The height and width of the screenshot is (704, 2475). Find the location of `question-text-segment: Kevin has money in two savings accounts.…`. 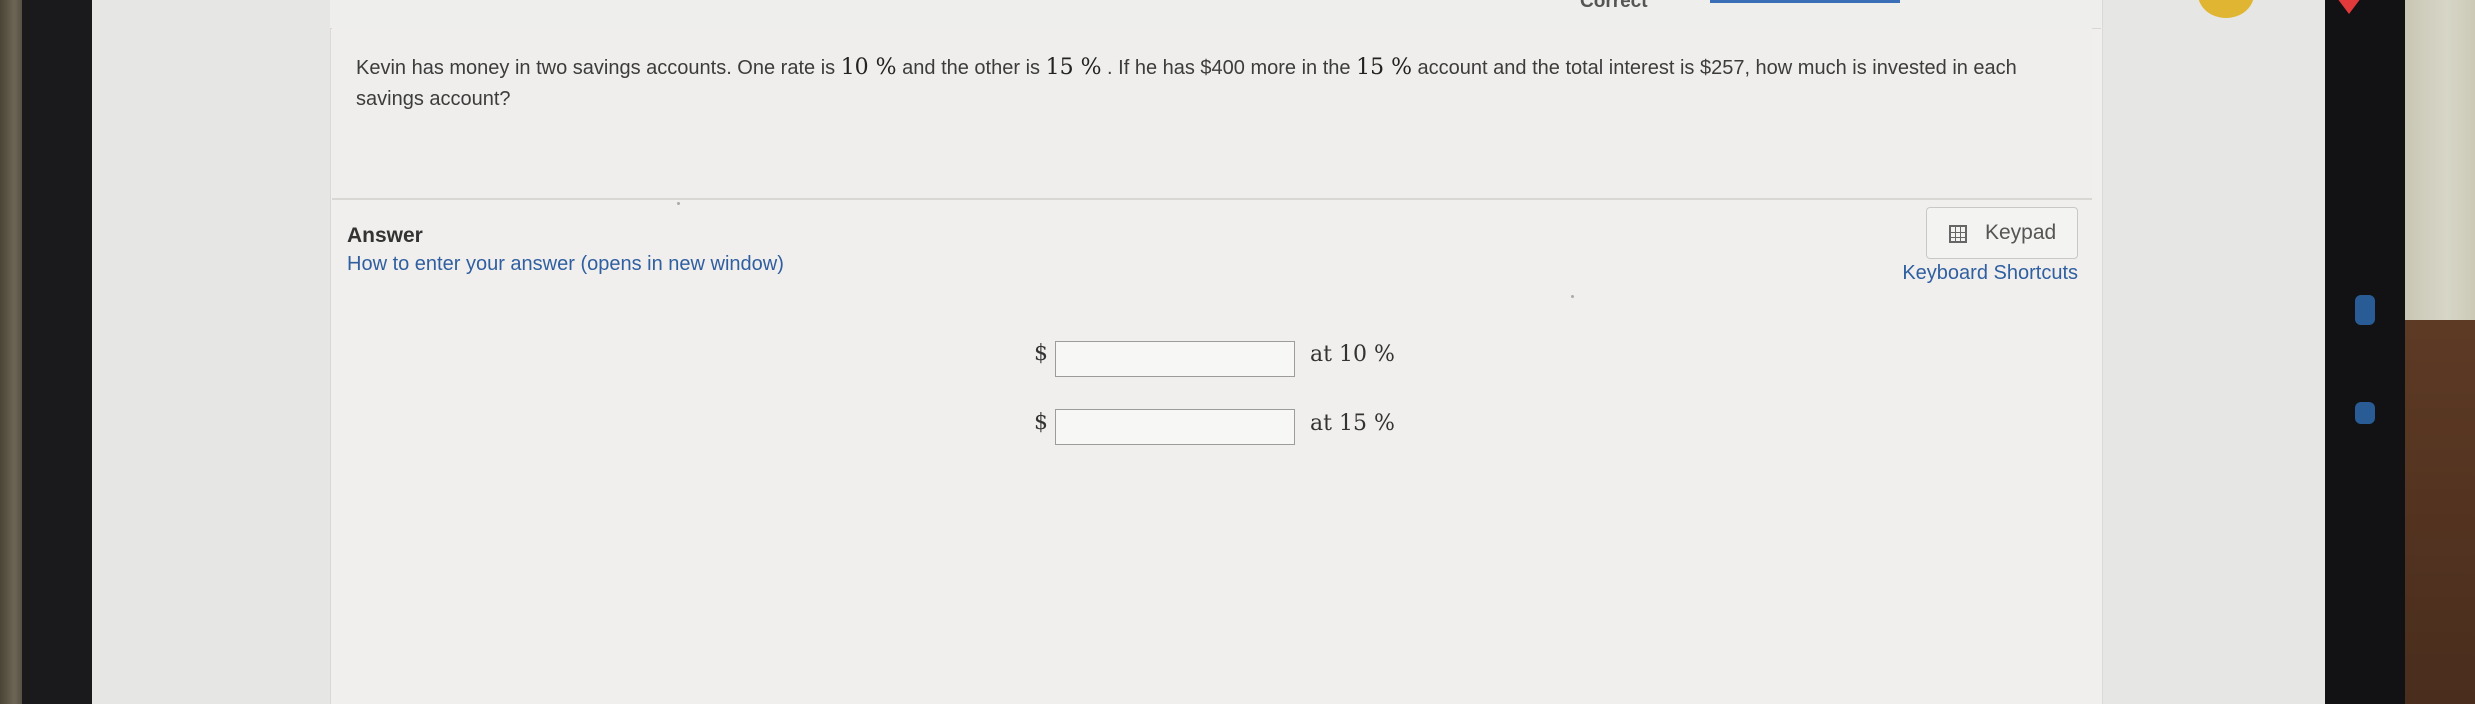

question-text-segment: Kevin has money in two savings accounts.… is located at coordinates (598, 68).